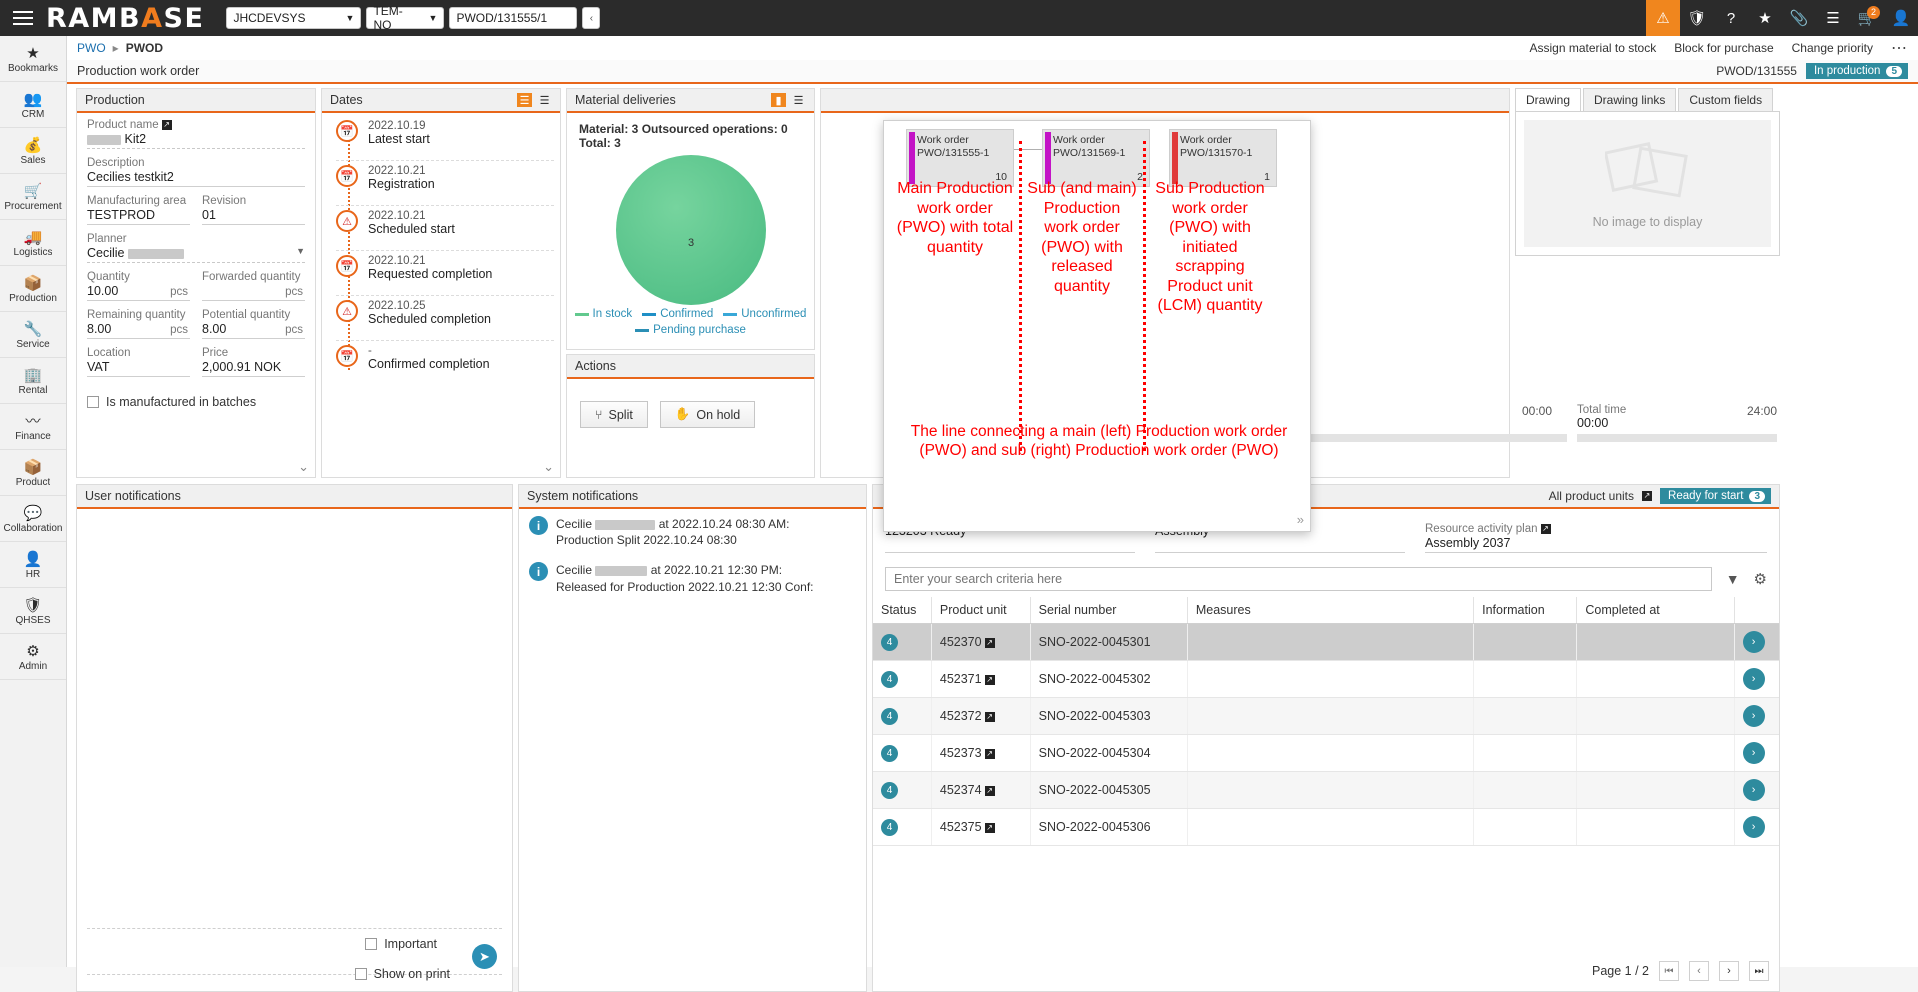 The height and width of the screenshot is (992, 1918). What do you see at coordinates (1629, 99) in the screenshot?
I see `tab-drawing-links: Drawing links` at bounding box center [1629, 99].